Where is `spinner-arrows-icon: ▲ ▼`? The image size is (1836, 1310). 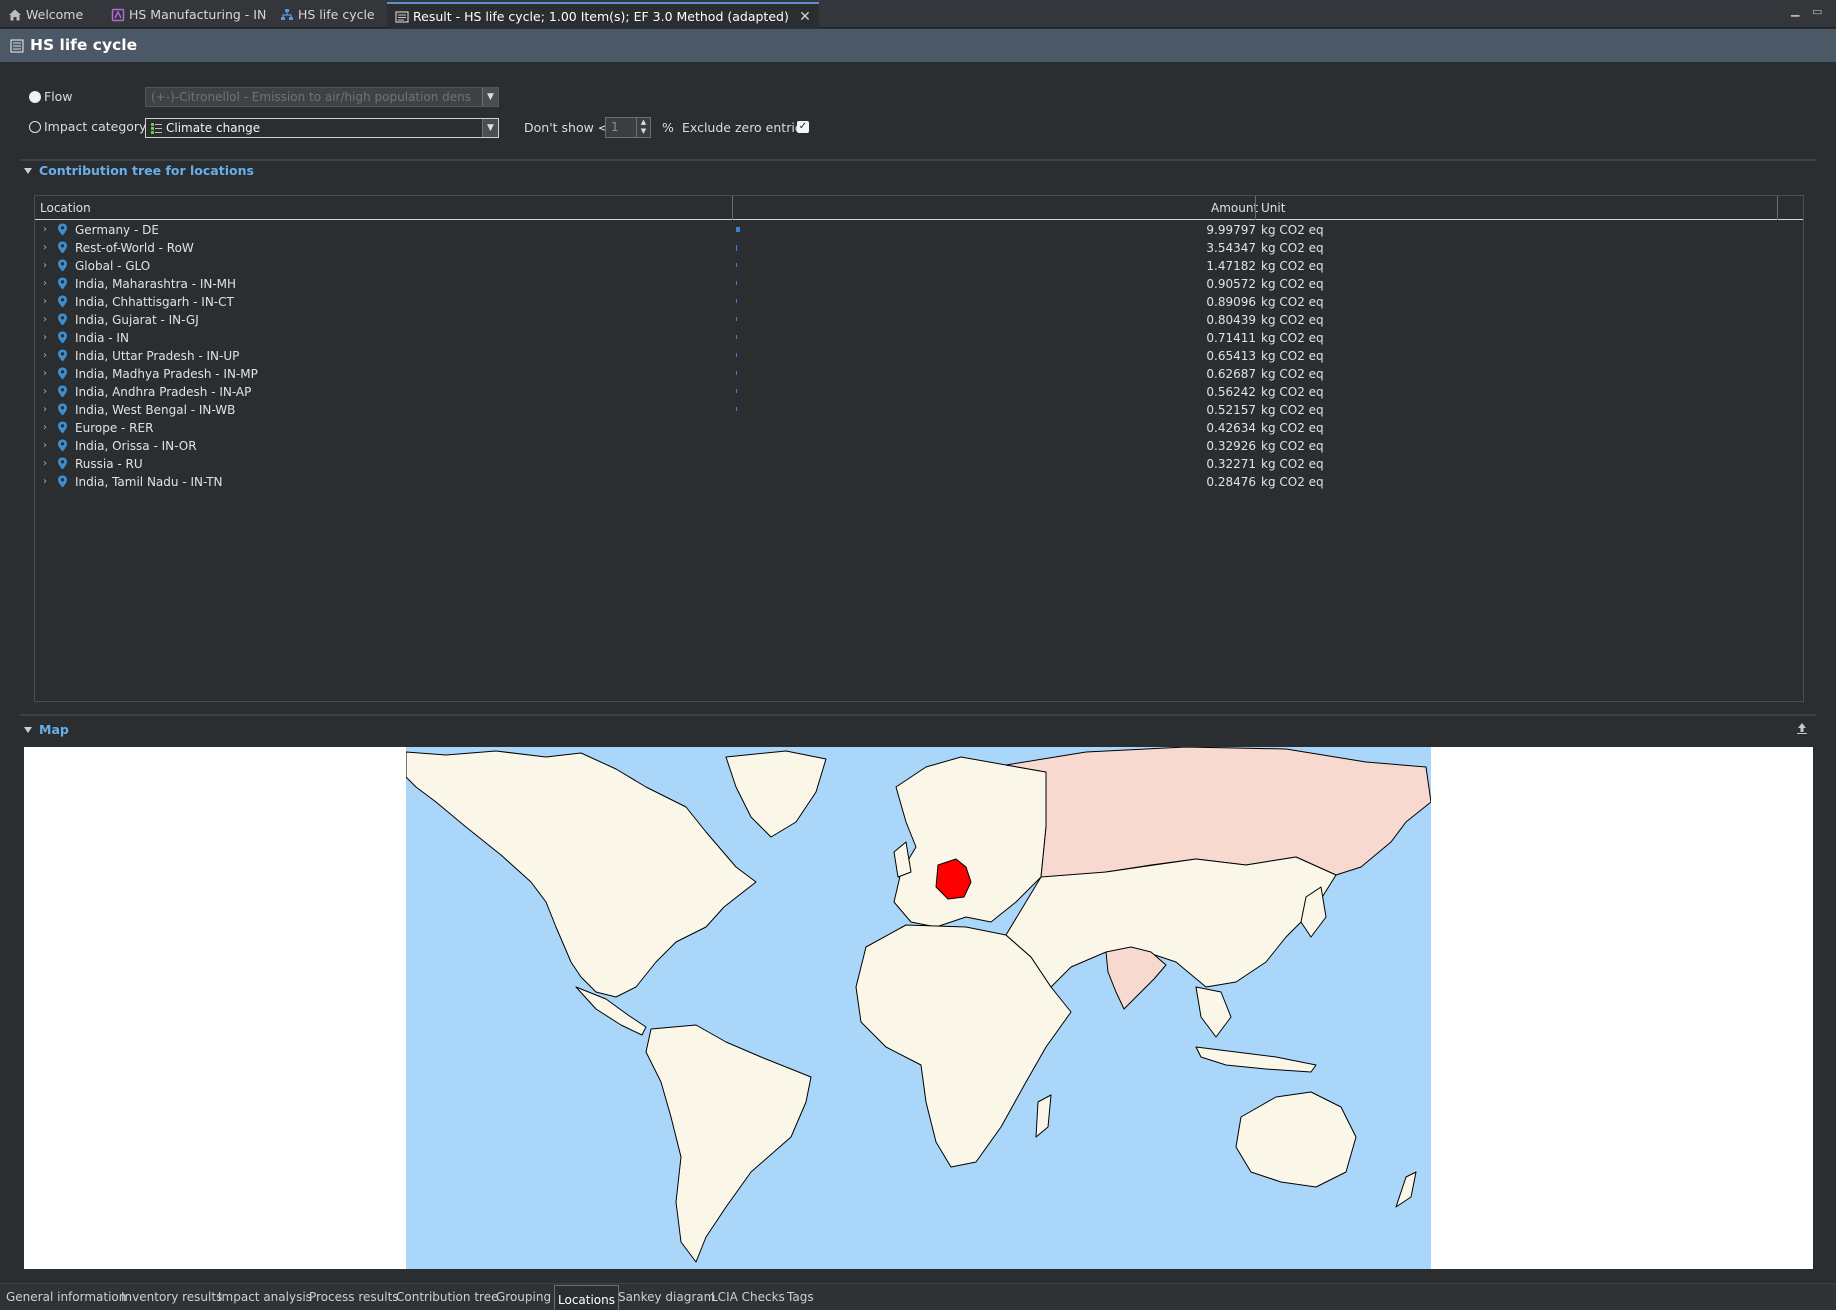 spinner-arrows-icon: ▲ ▼ is located at coordinates (643, 127).